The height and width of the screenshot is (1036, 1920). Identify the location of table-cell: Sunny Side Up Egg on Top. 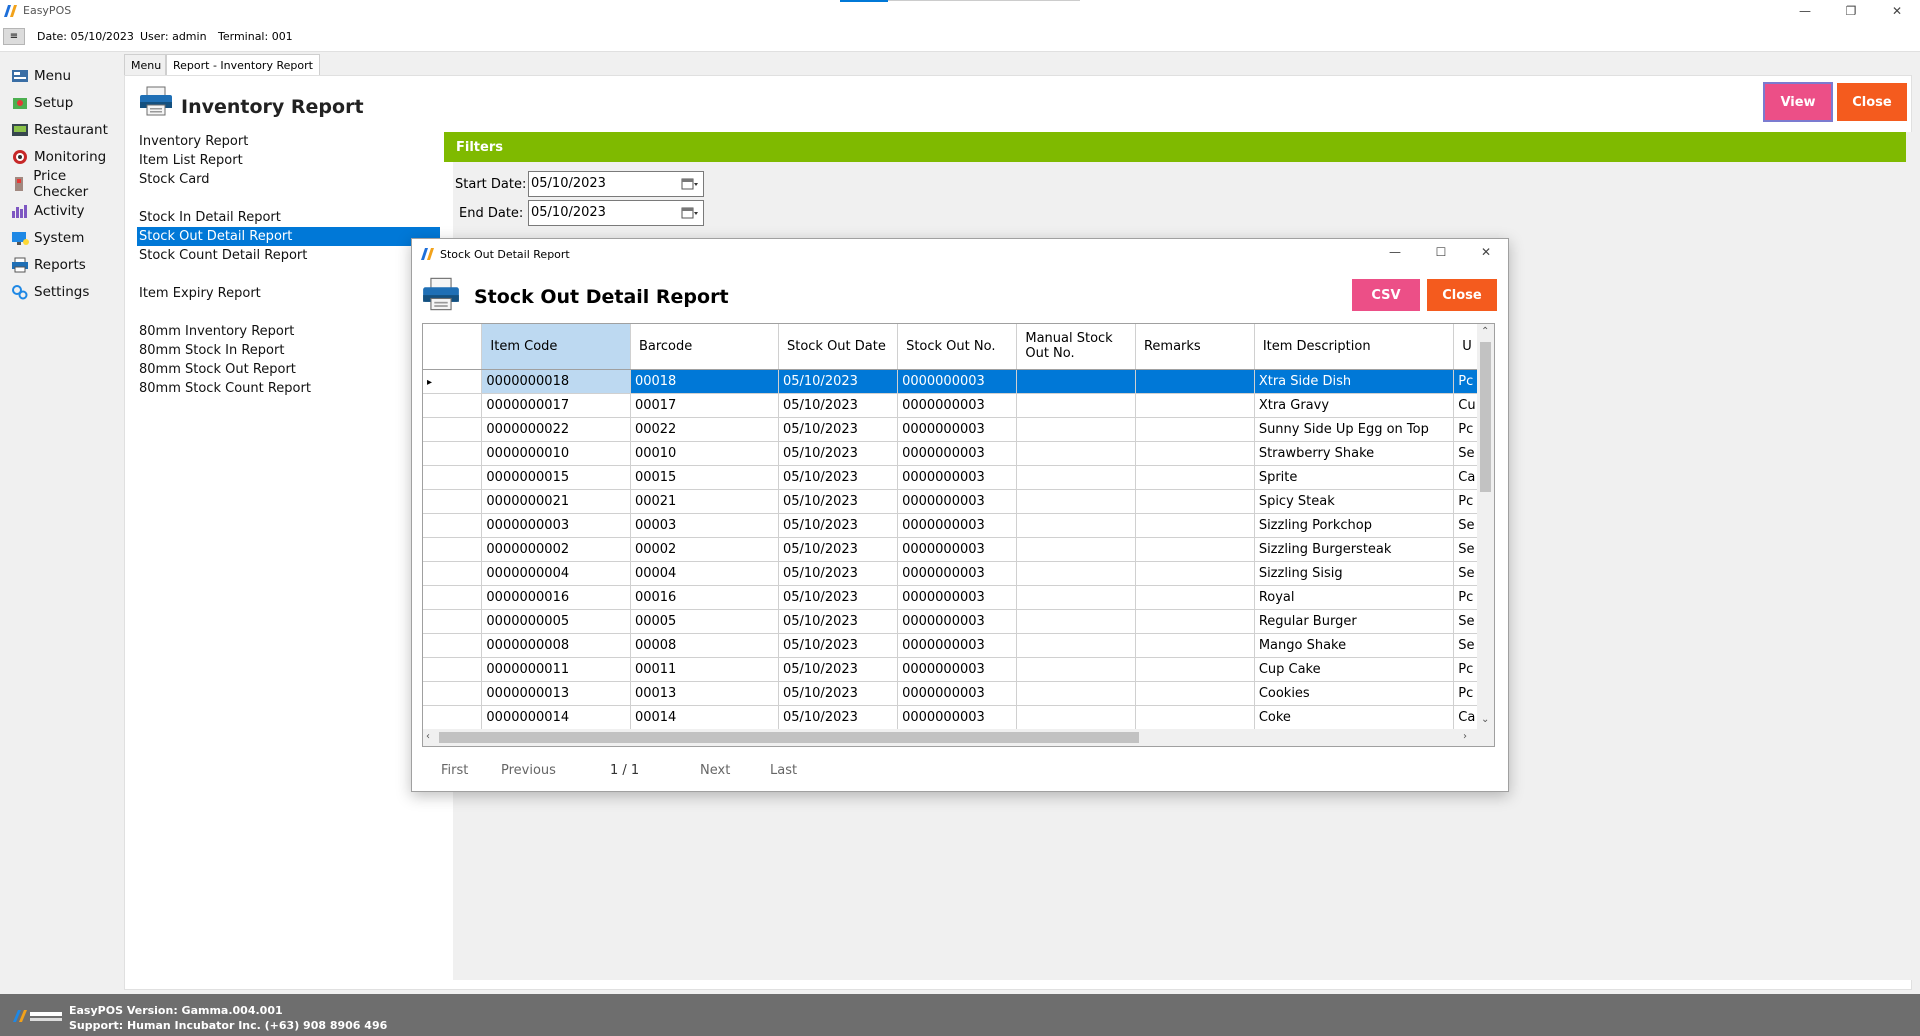
(1354, 429).